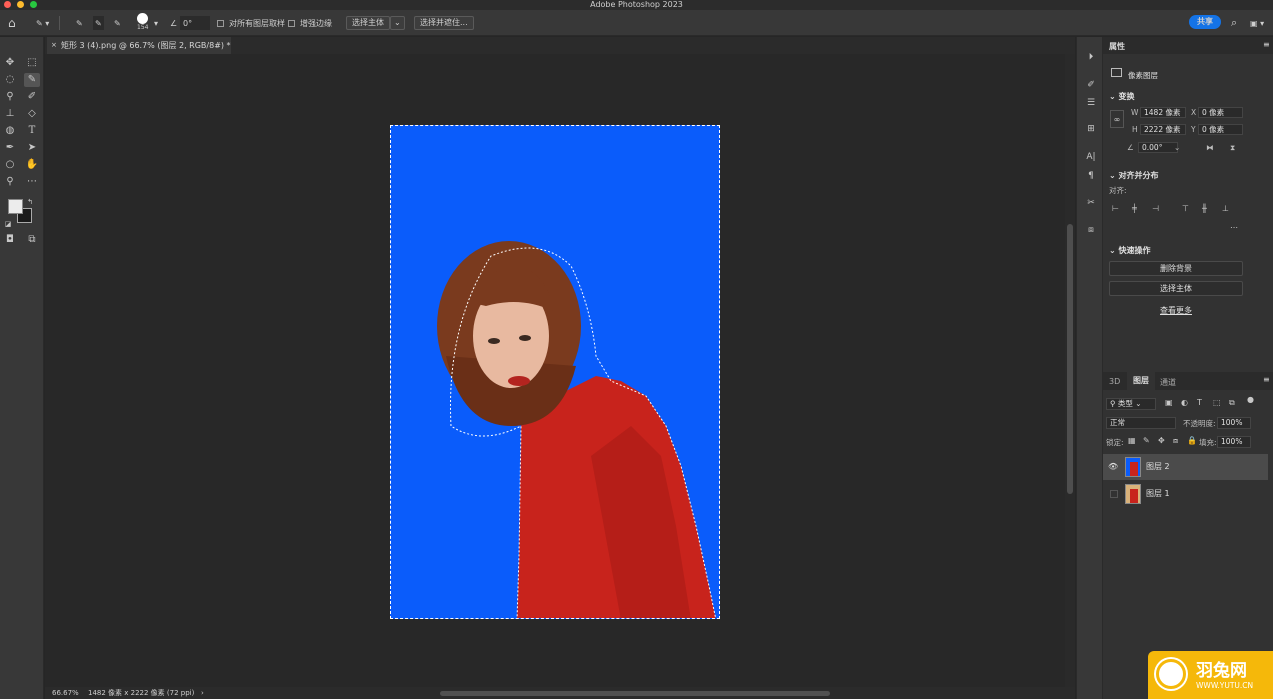 The image size is (1273, 699). What do you see at coordinates (1130, 250) in the screenshot?
I see `quick-actions-title: ⌄ 快速操作` at bounding box center [1130, 250].